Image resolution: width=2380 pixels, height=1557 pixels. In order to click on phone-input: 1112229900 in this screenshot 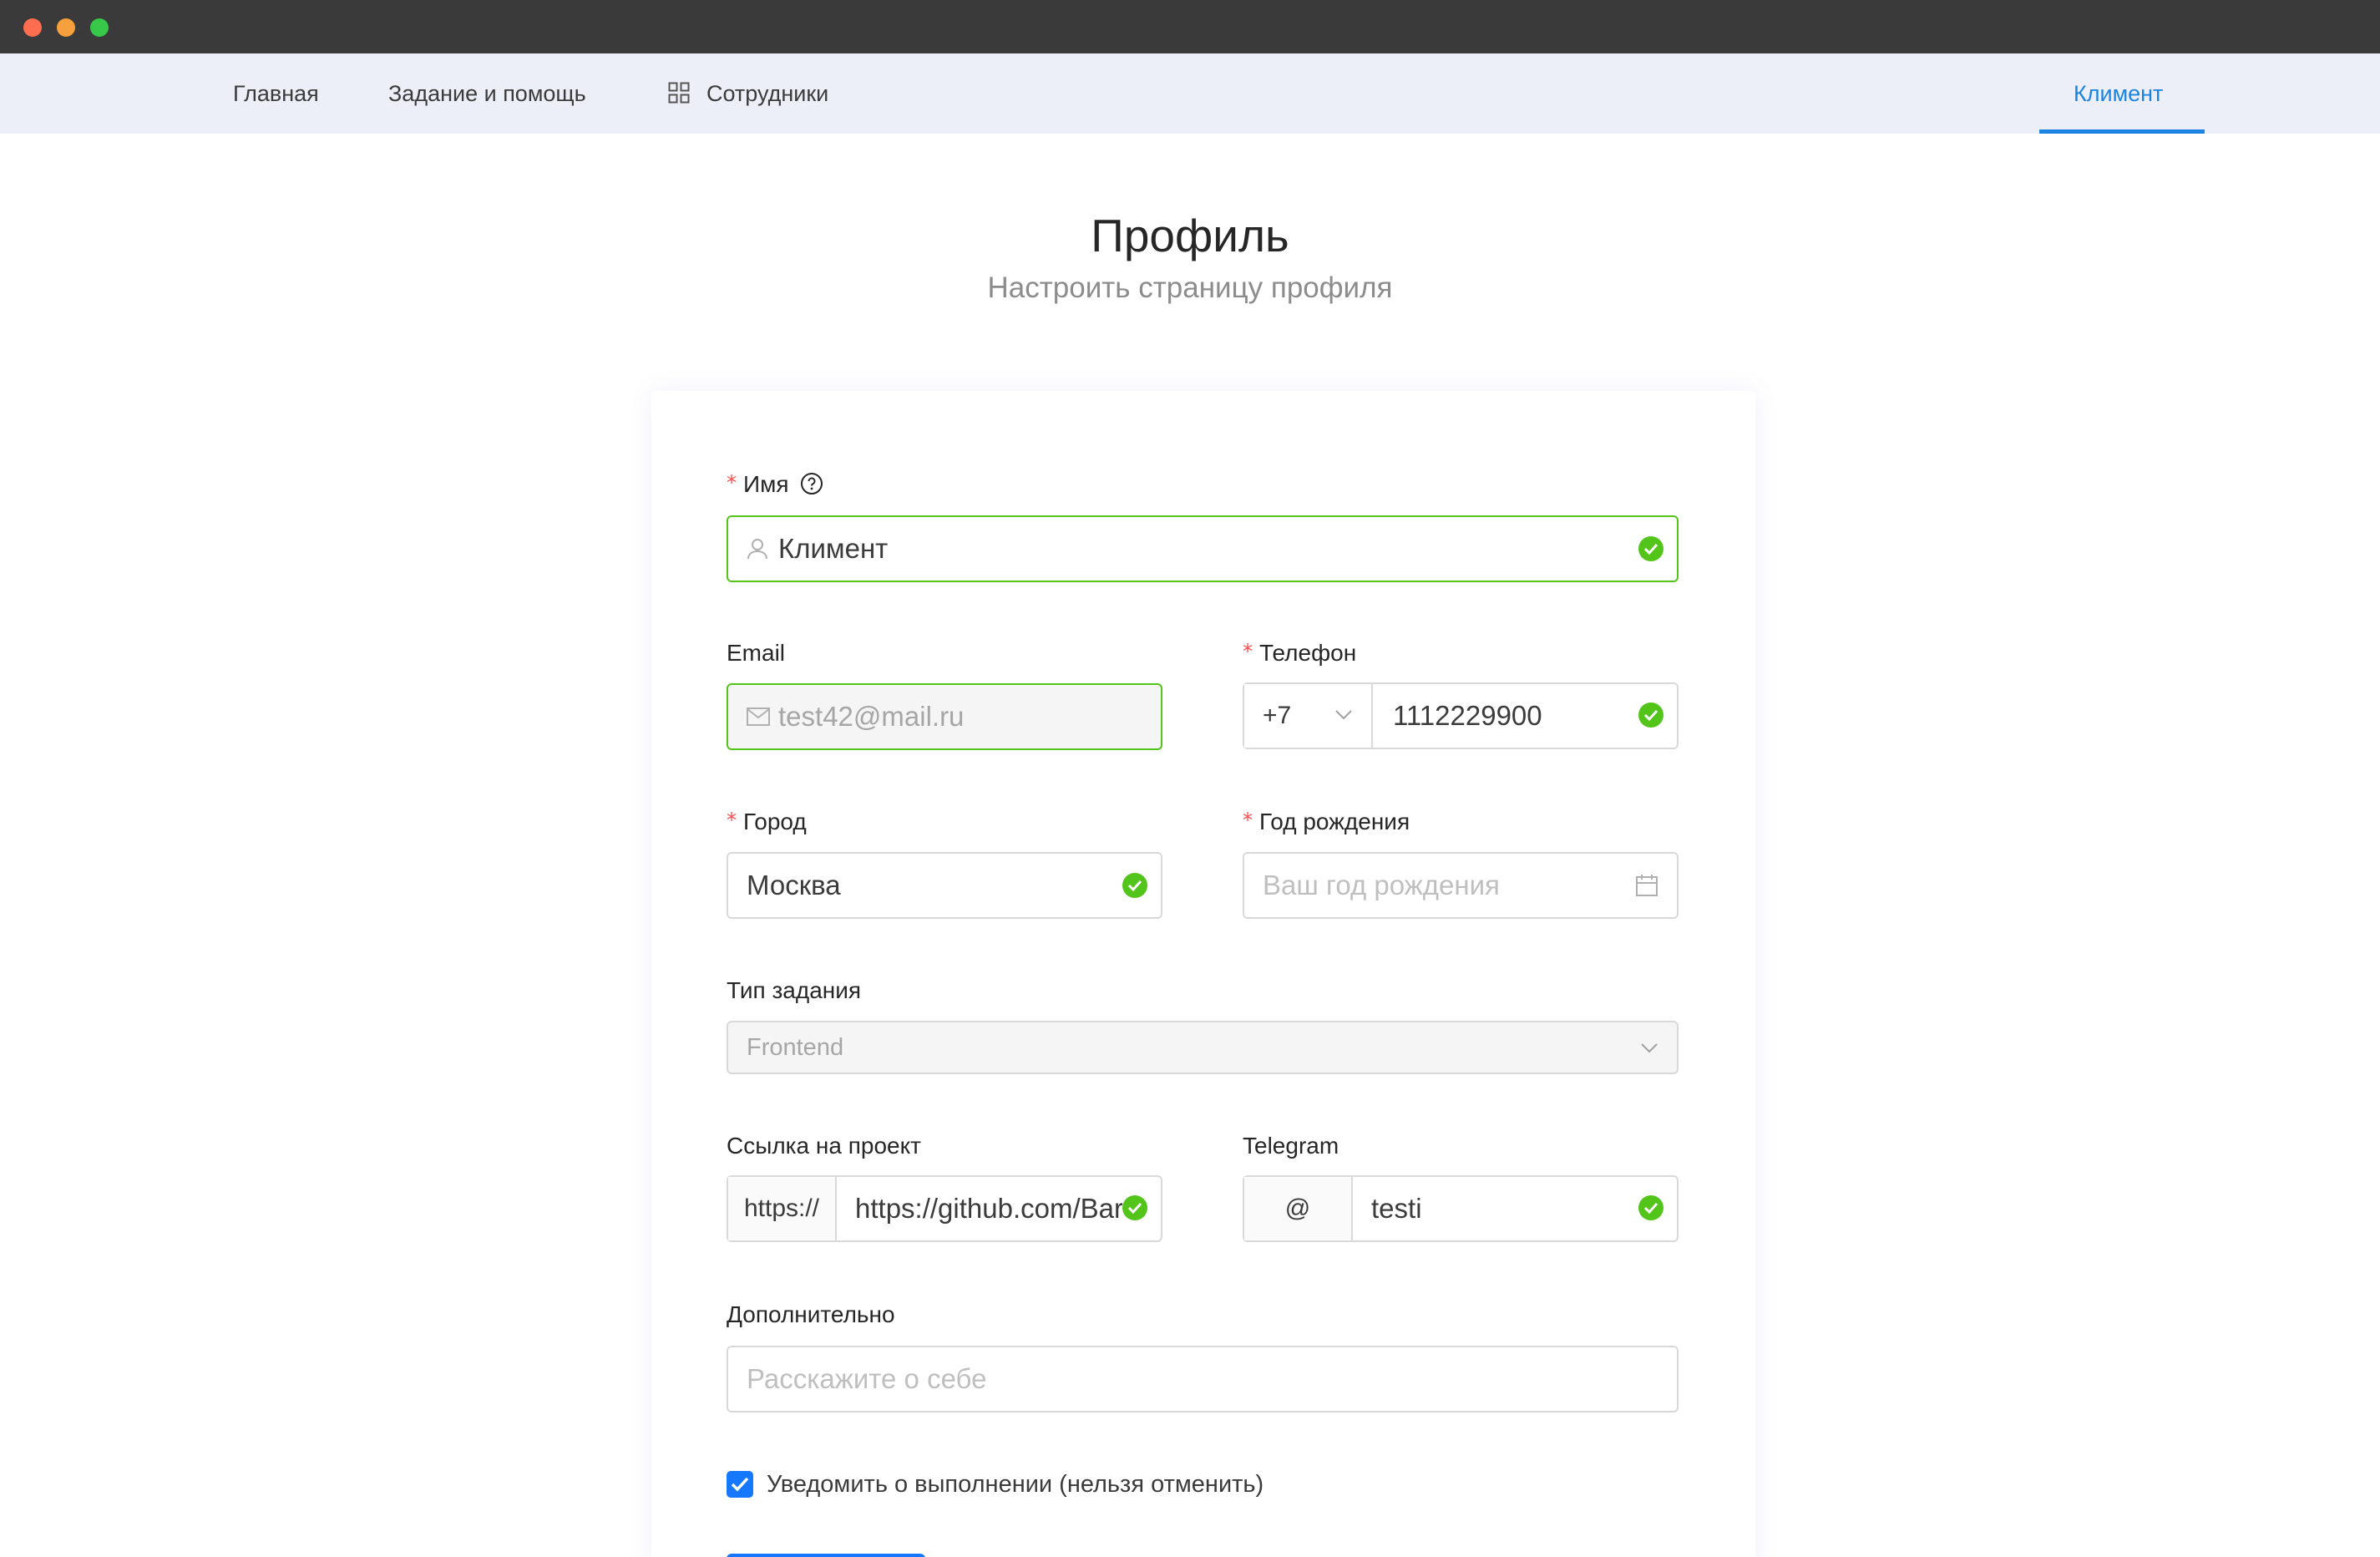, I will do `click(1514, 716)`.